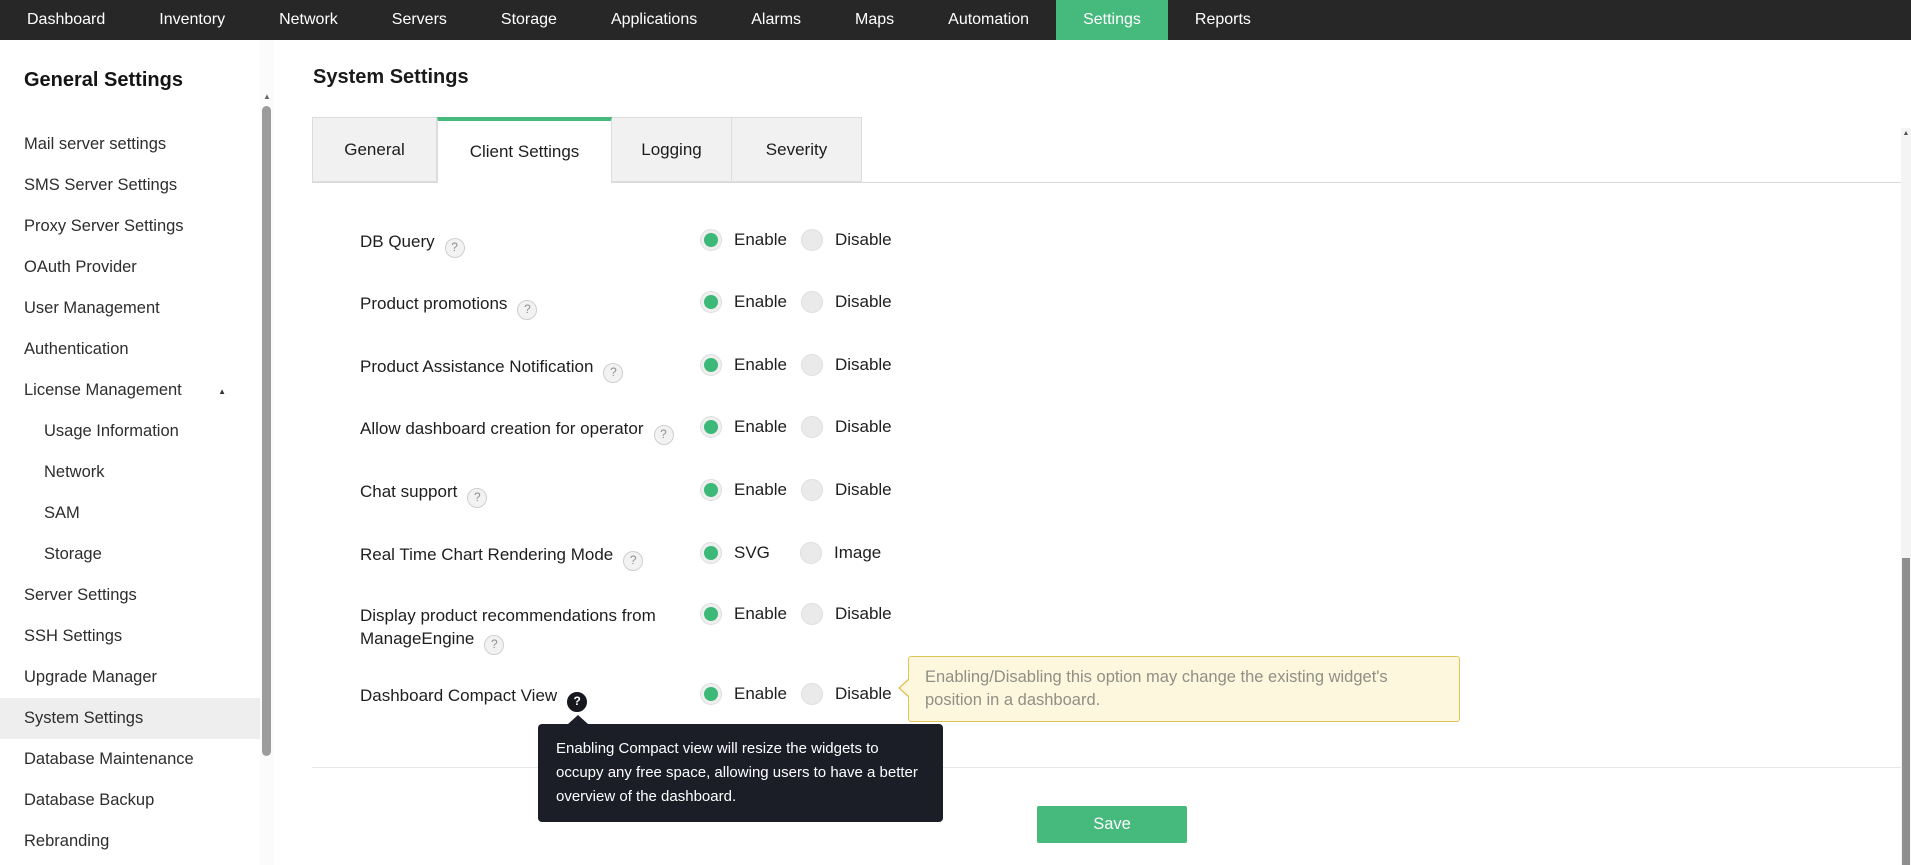 This screenshot has width=1911, height=865. I want to click on sidebar-item-network: Network ▲, so click(130, 472).